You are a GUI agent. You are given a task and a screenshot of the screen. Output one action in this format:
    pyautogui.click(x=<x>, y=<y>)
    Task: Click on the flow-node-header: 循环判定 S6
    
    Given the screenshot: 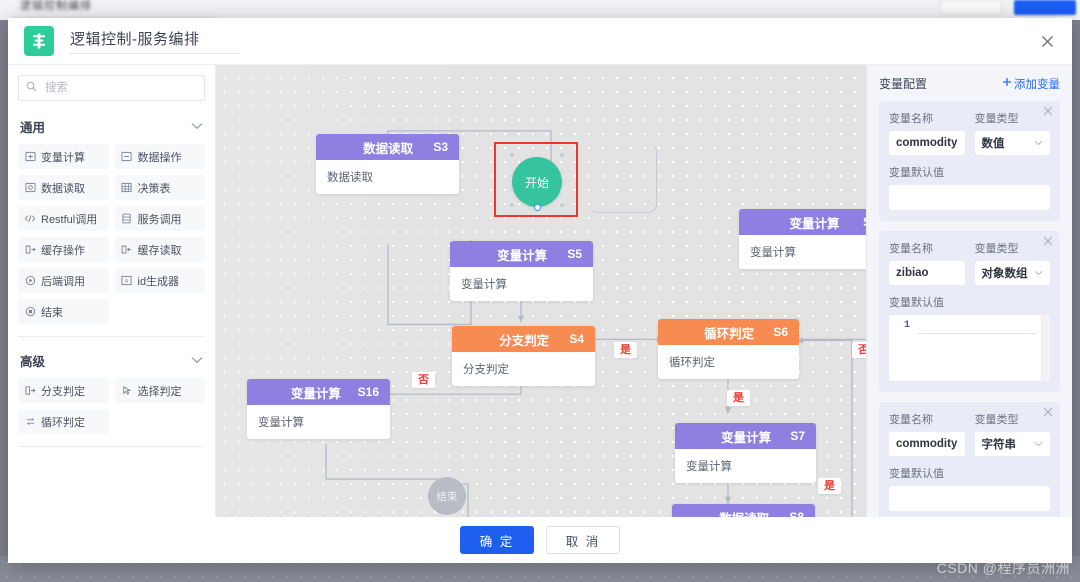 What is the action you would take?
    pyautogui.click(x=728, y=332)
    